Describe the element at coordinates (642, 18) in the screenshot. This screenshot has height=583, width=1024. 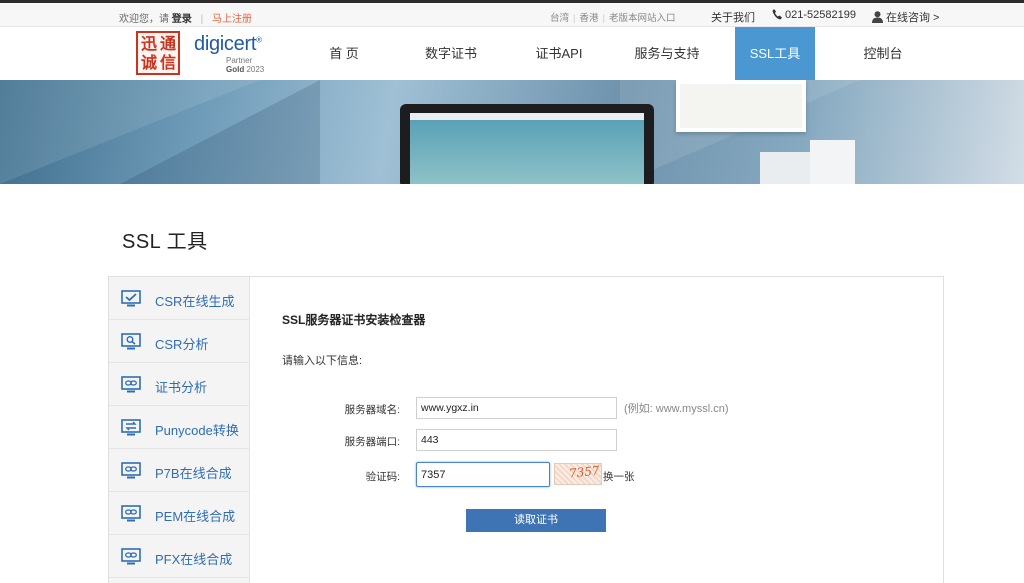
I see `old-site-link: 老版本网站入口` at that location.